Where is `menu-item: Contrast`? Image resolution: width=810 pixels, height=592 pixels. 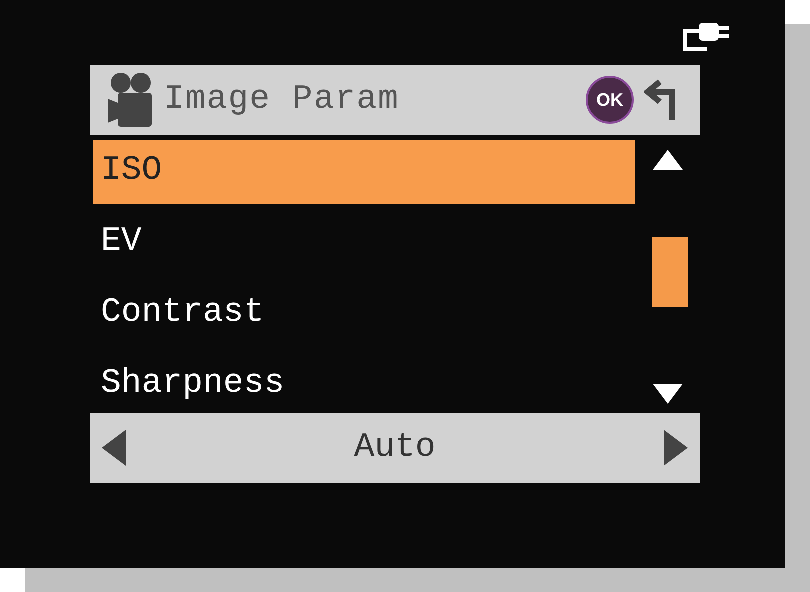
menu-item: Contrast is located at coordinates (364, 314).